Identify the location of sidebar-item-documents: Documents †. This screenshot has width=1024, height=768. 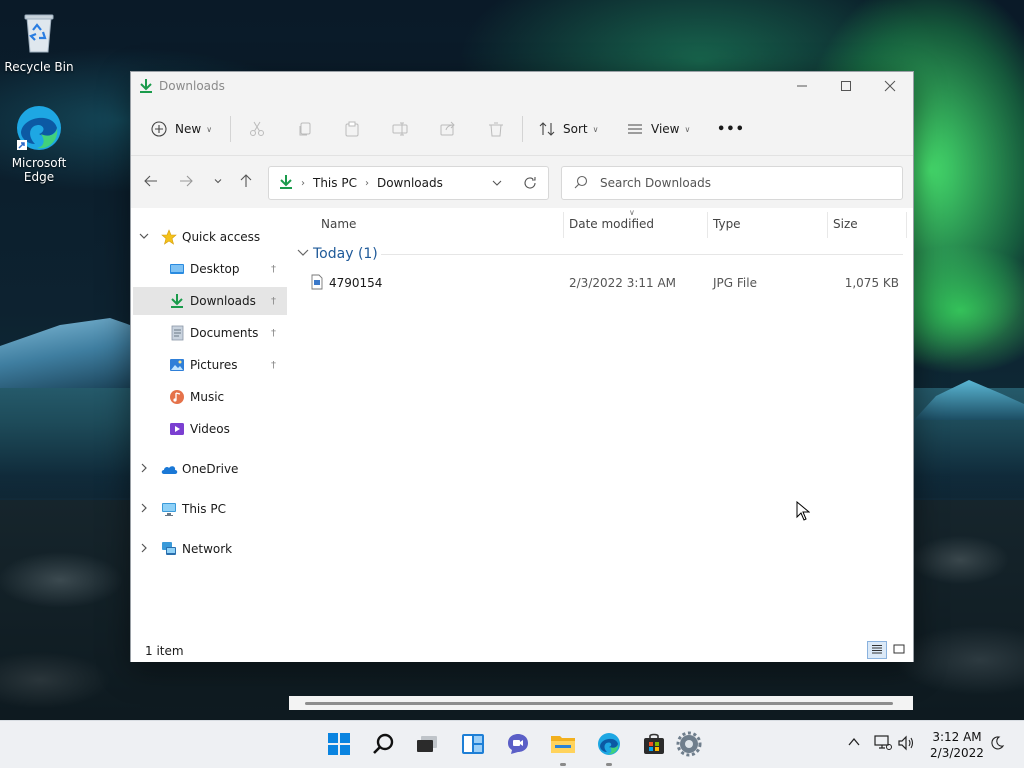
(210, 333).